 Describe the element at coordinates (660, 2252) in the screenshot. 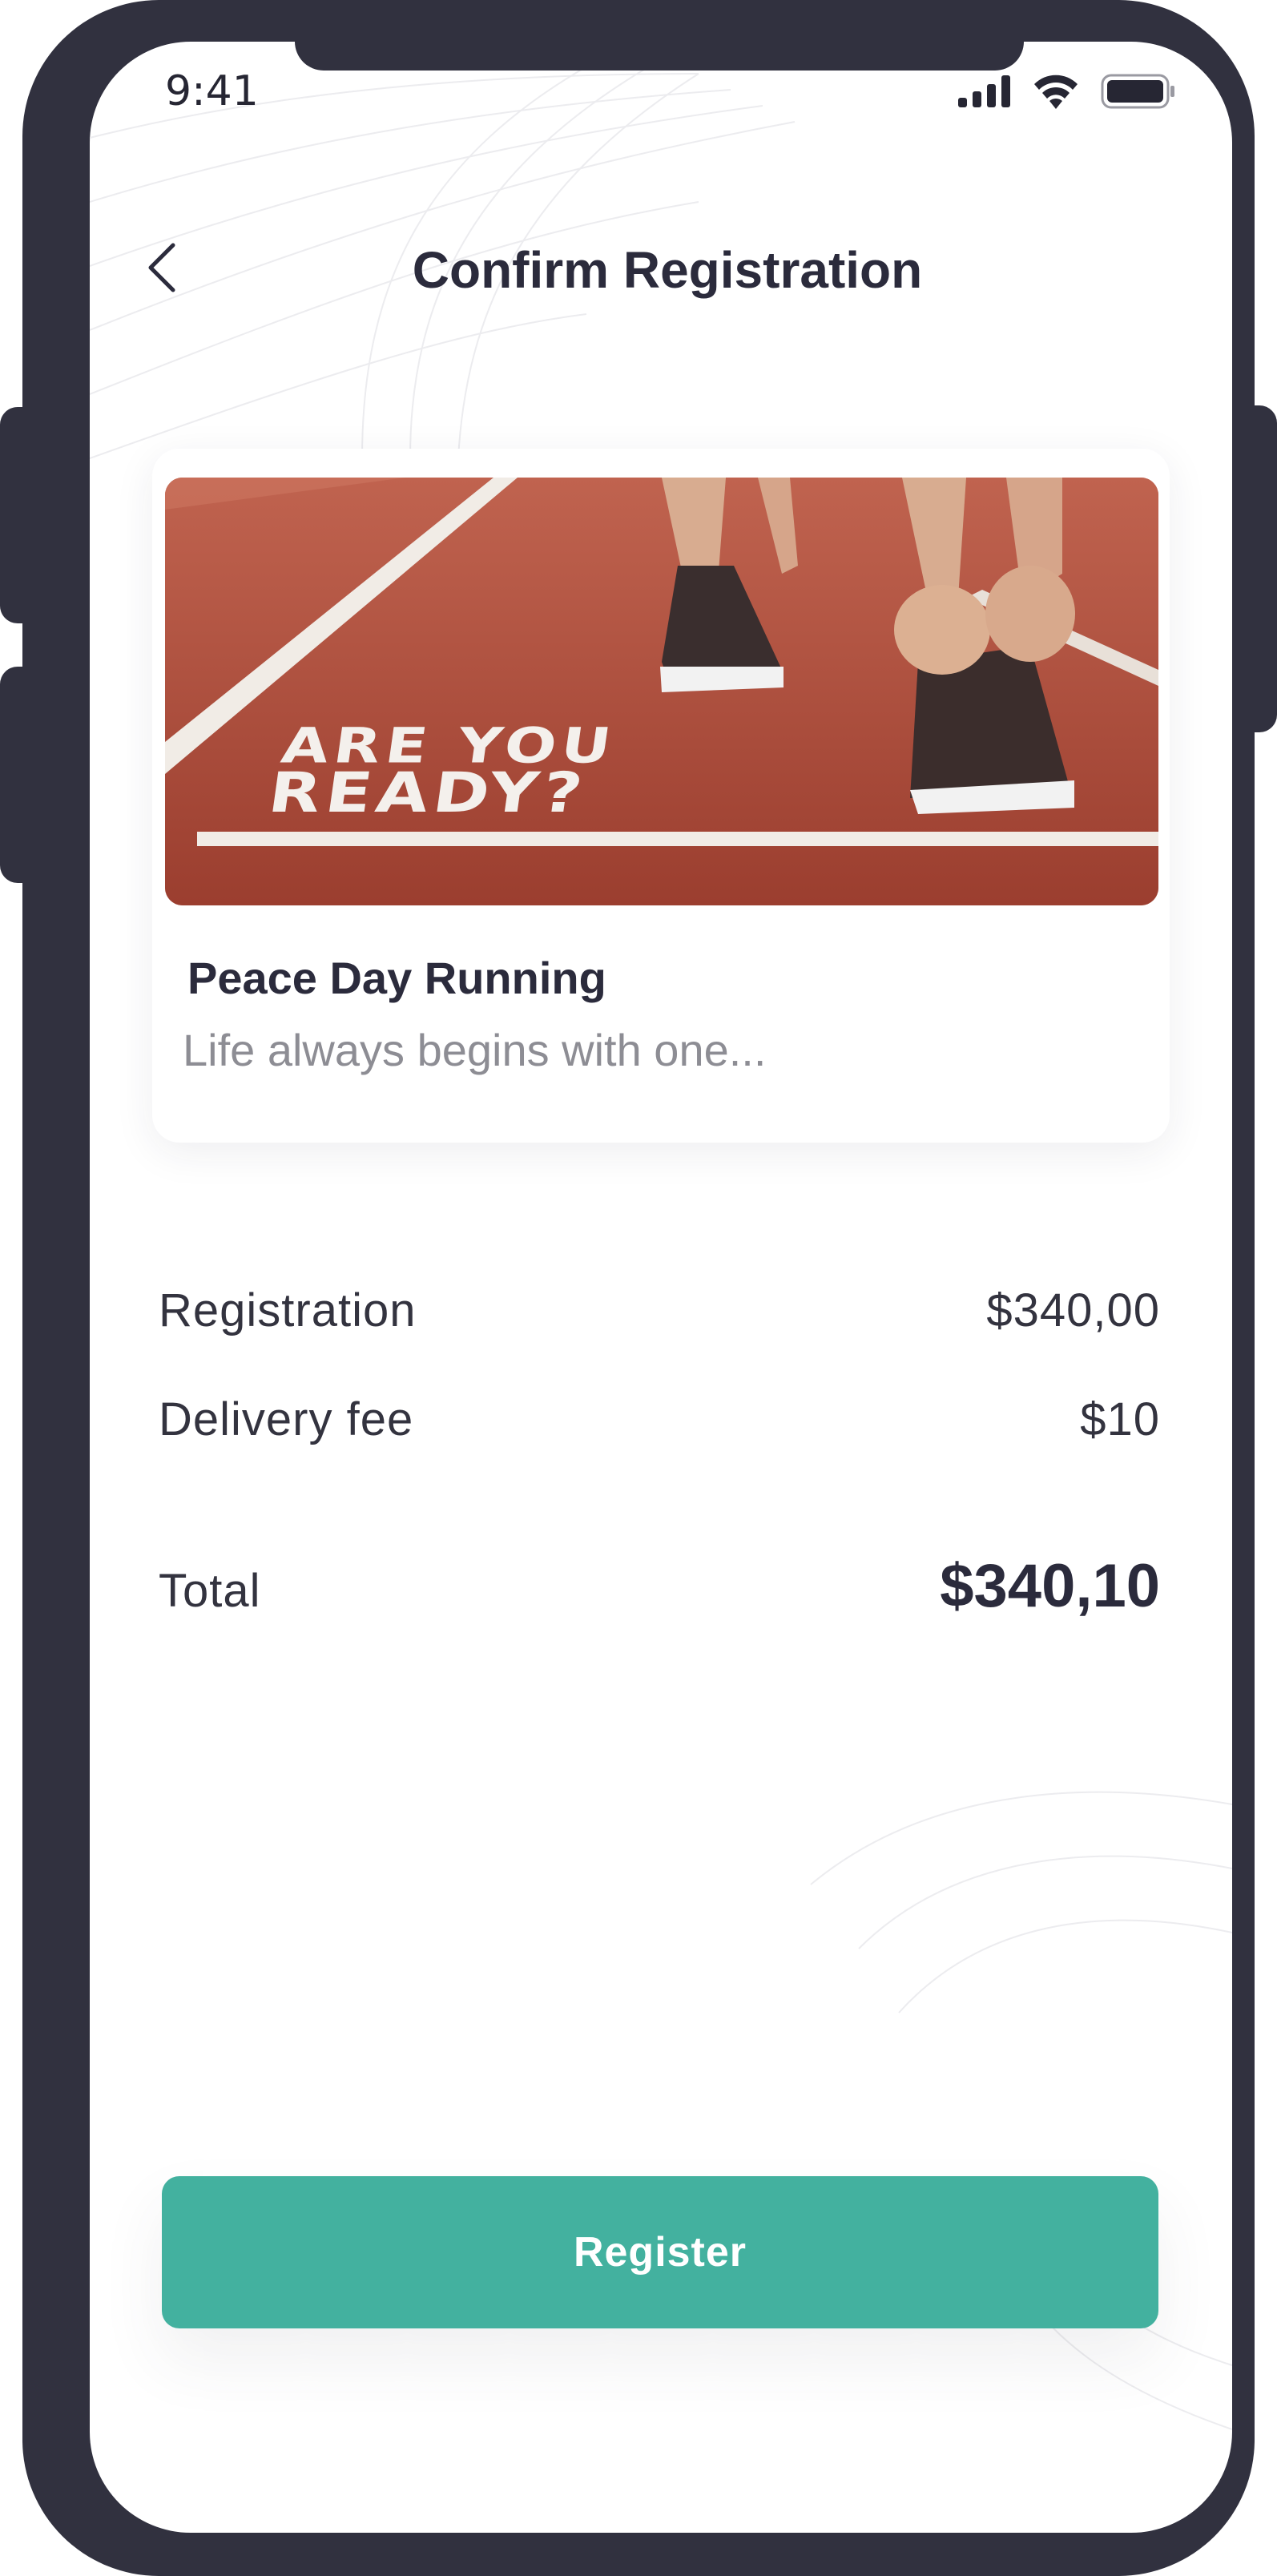

I see `register-button: Register` at that location.